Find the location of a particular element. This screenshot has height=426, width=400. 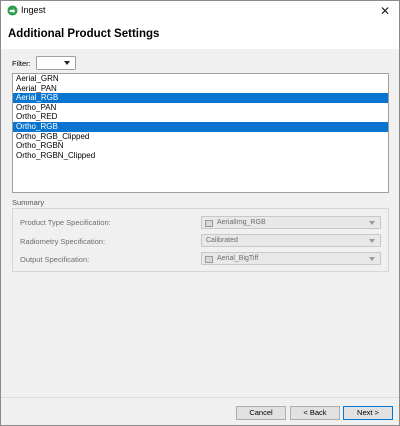

output-spec-dropdown: Aerial_BigTiff is located at coordinates (291, 258).